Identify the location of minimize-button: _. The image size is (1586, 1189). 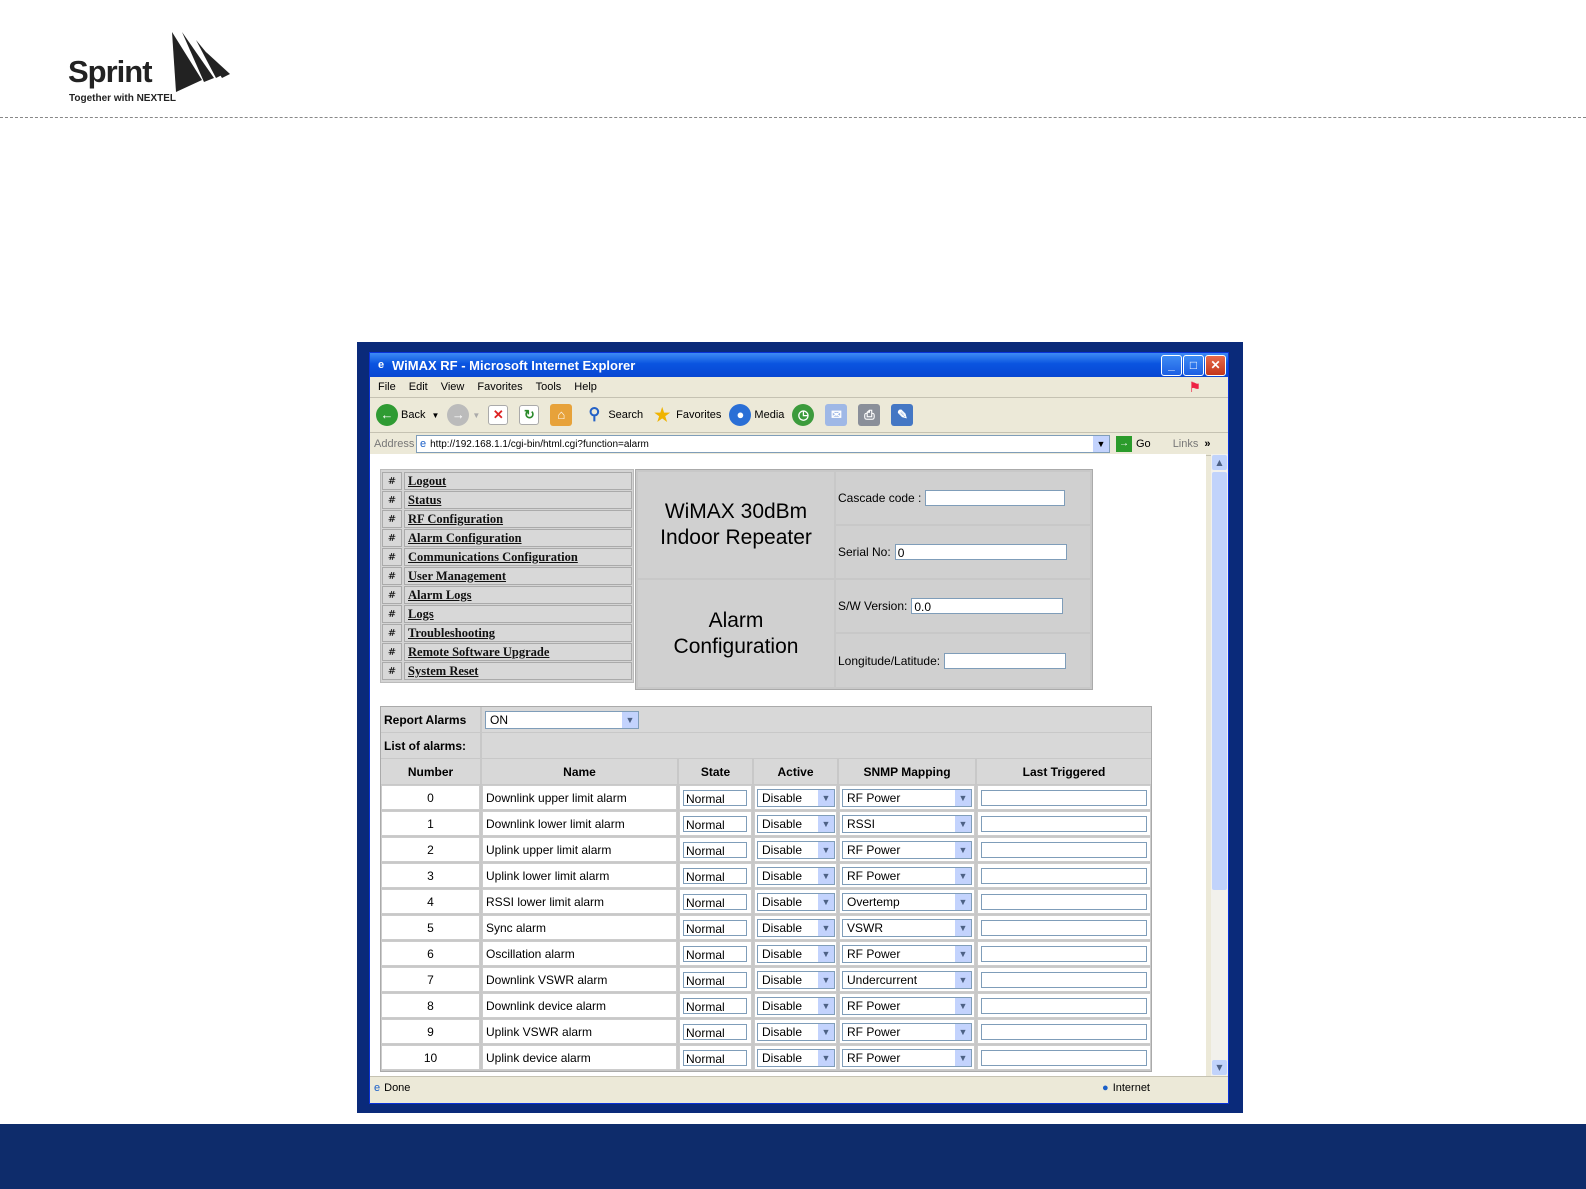
(1171, 365).